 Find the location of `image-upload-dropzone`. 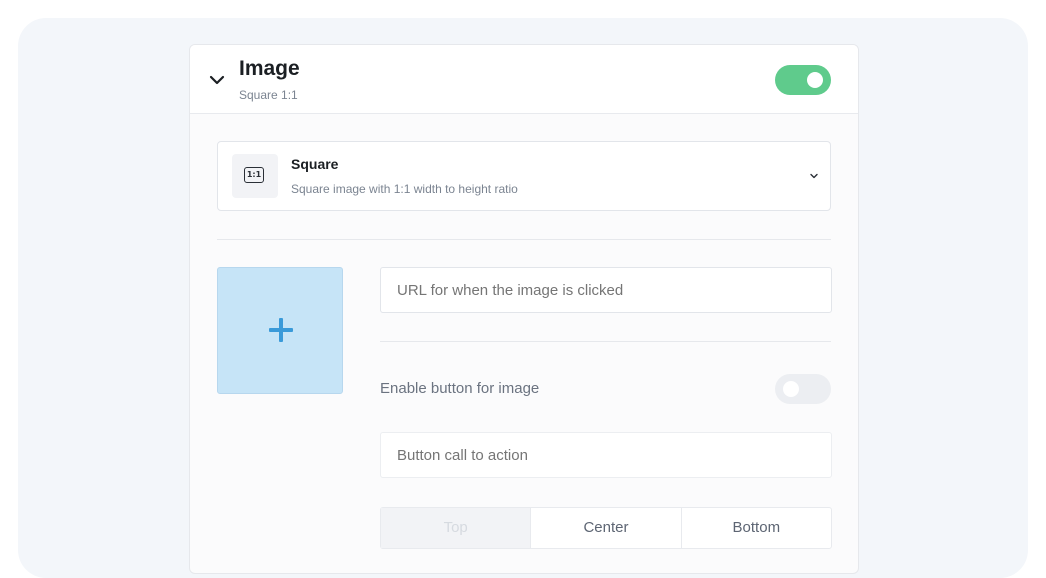

image-upload-dropzone is located at coordinates (280, 330).